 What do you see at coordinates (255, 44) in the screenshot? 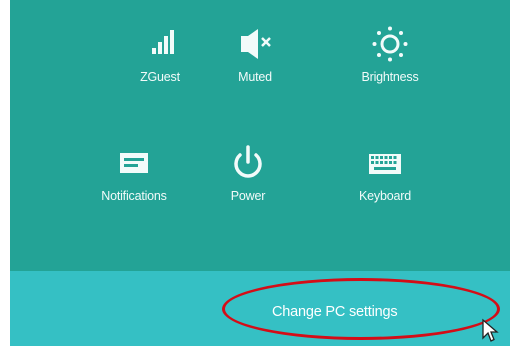
I see `speaker-muted-icon` at bounding box center [255, 44].